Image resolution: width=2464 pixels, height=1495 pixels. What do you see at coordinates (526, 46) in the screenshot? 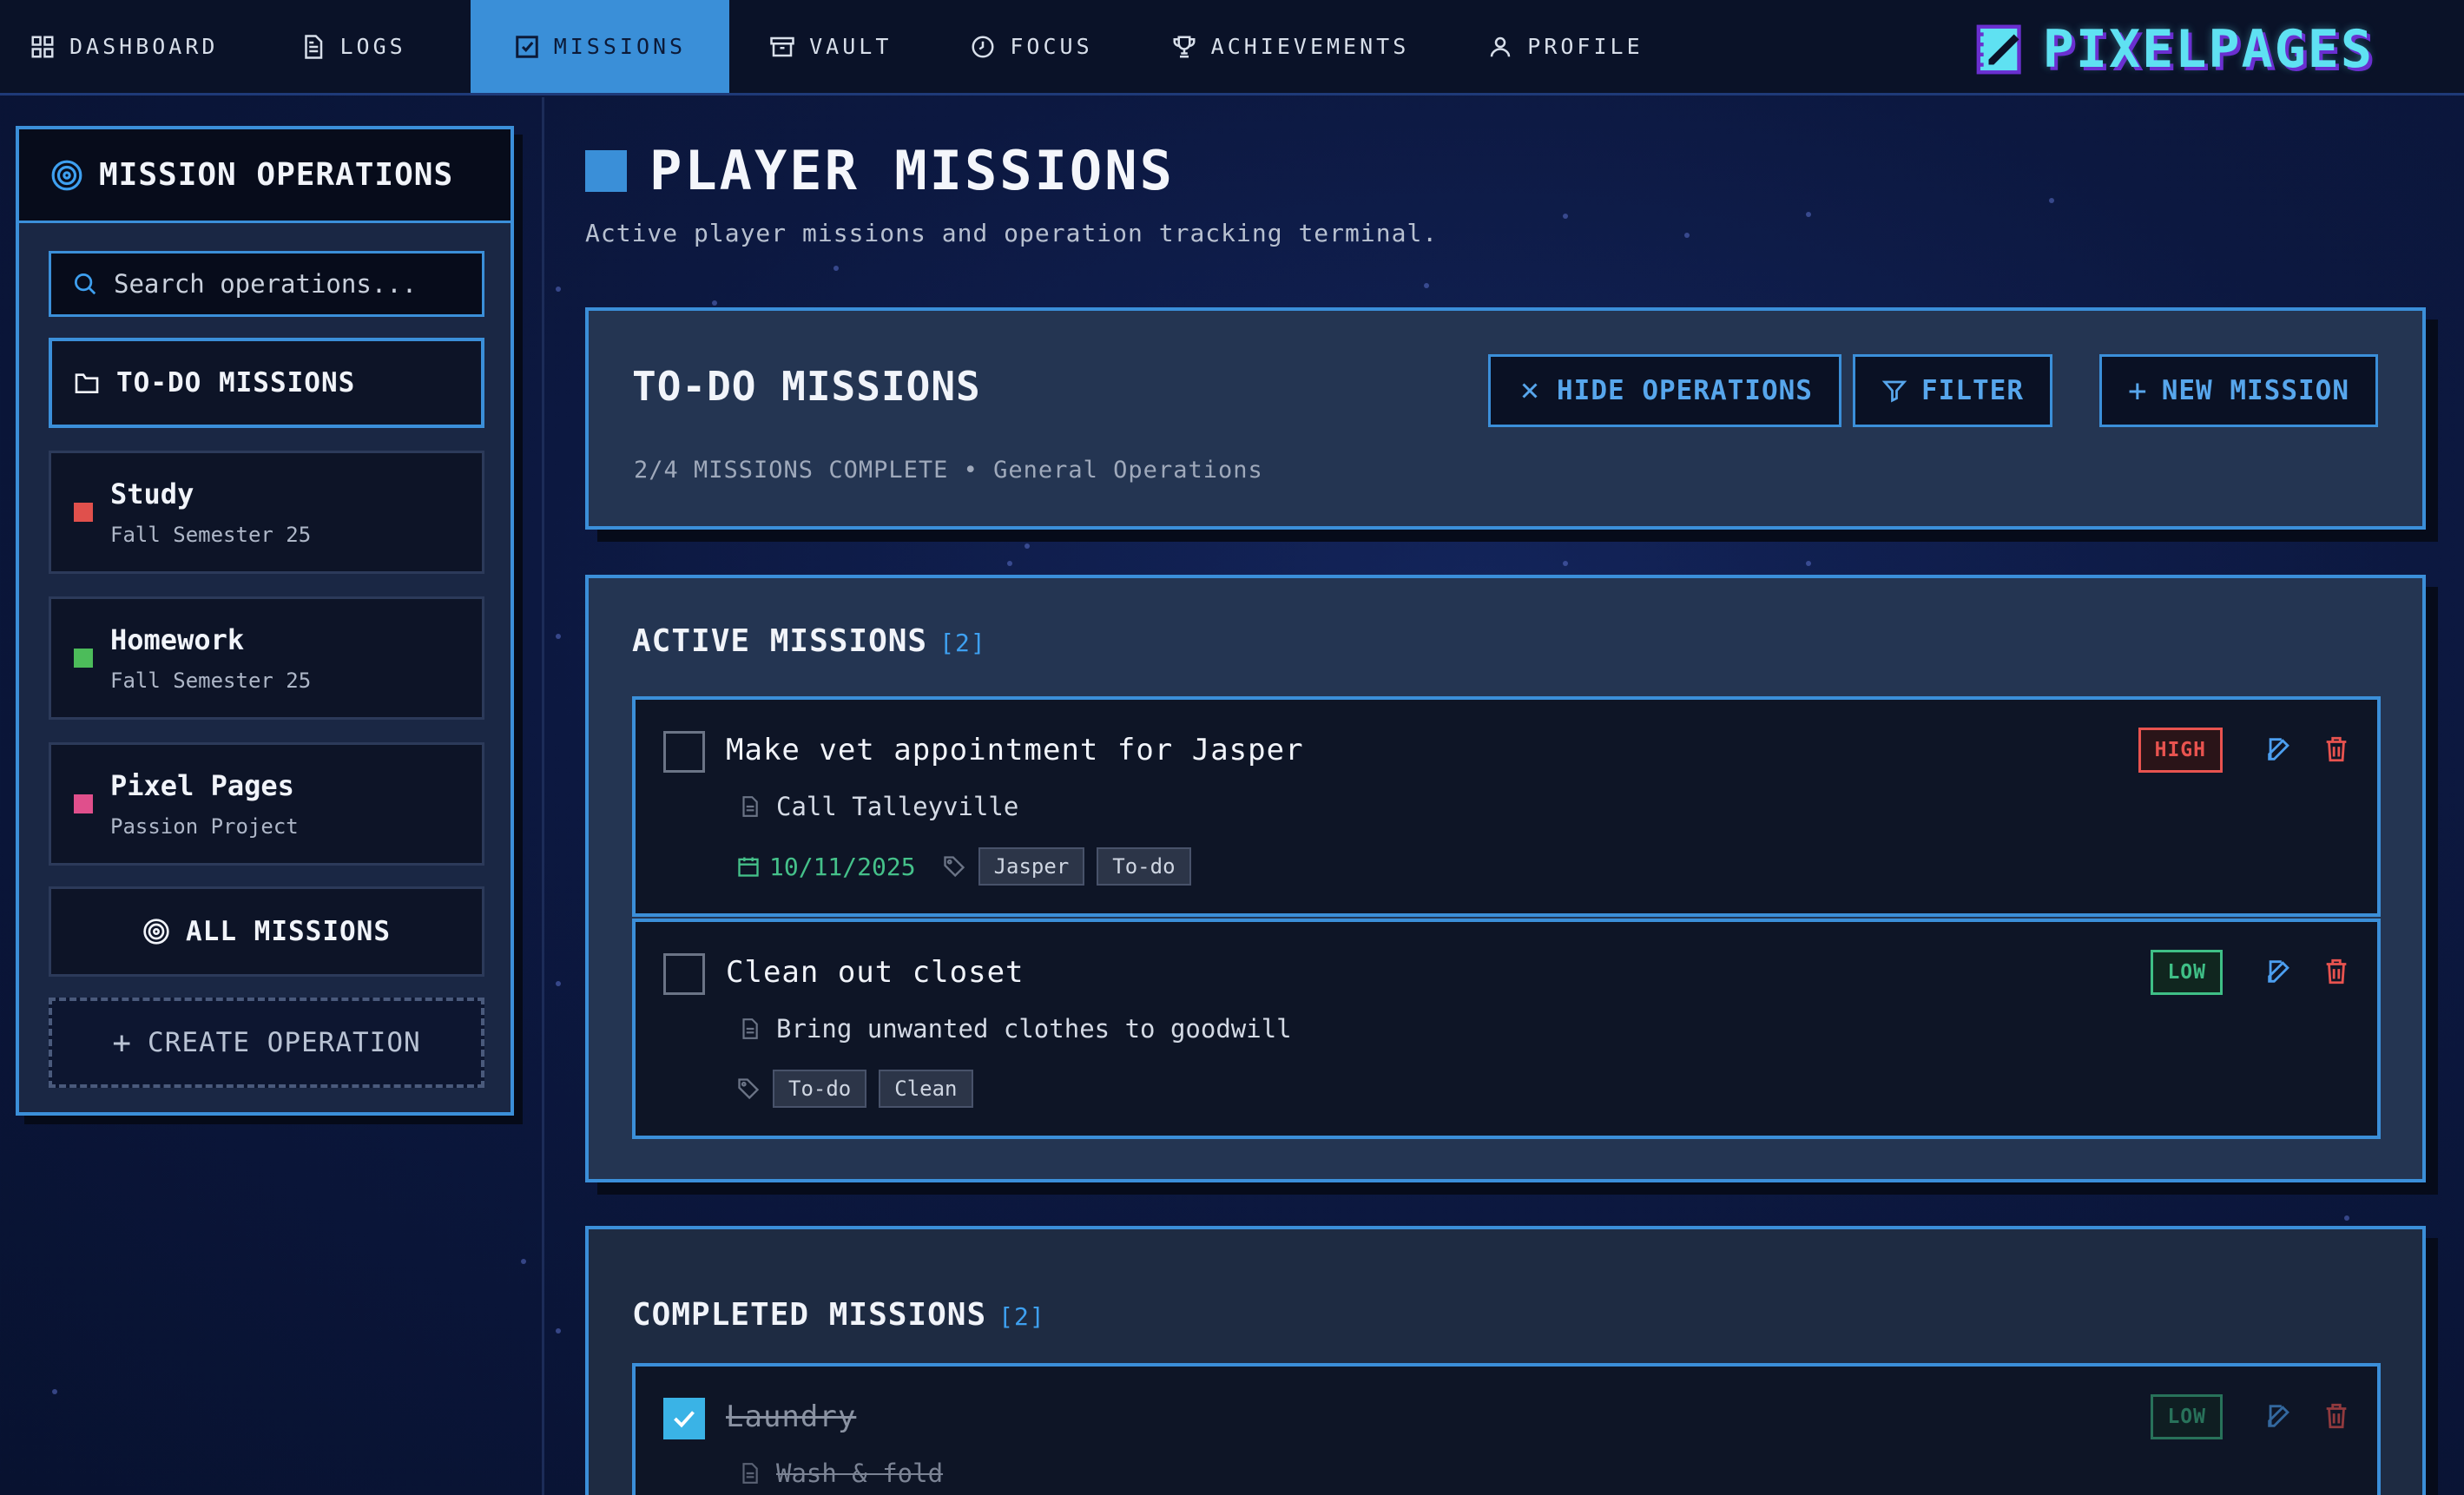
I see `checkbox-icon` at bounding box center [526, 46].